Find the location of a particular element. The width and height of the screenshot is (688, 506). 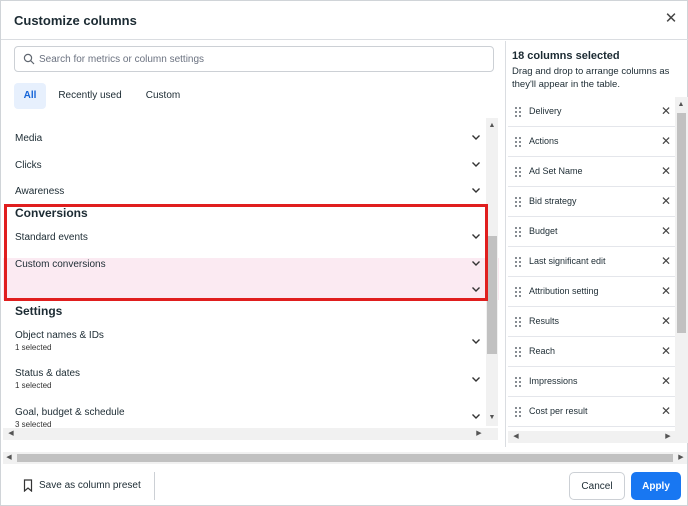

selected-column-item: Attribution setting ✕ is located at coordinates (591, 292).